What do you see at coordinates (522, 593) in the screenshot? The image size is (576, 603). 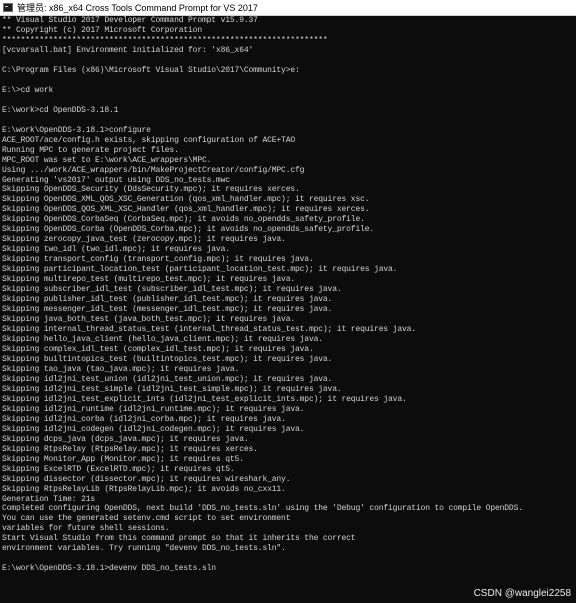 I see `watermark: CSDN @wanglei2258` at bounding box center [522, 593].